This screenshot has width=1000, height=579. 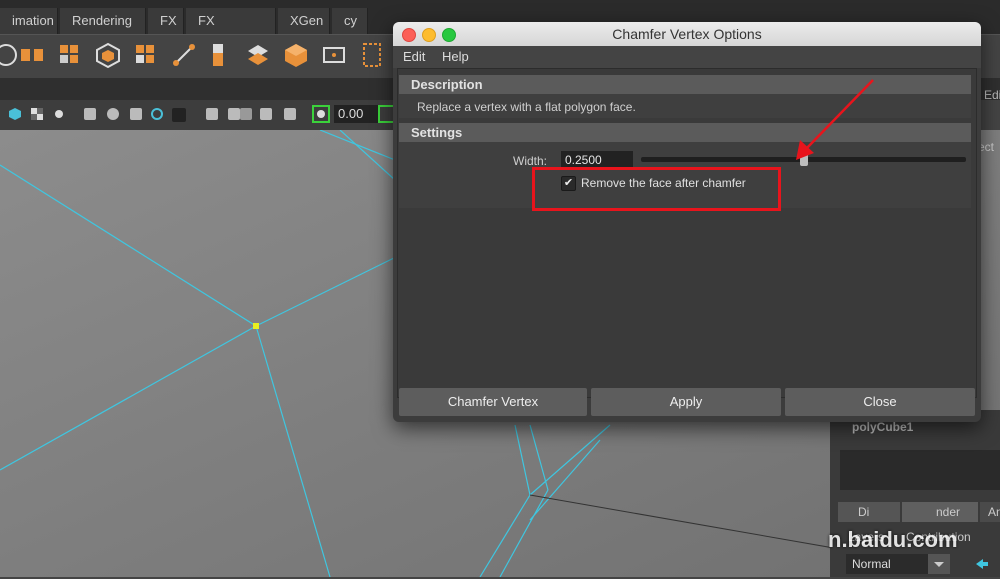 What do you see at coordinates (231, 31) in the screenshot?
I see `tab-fx-caching: FX Caching` at bounding box center [231, 31].